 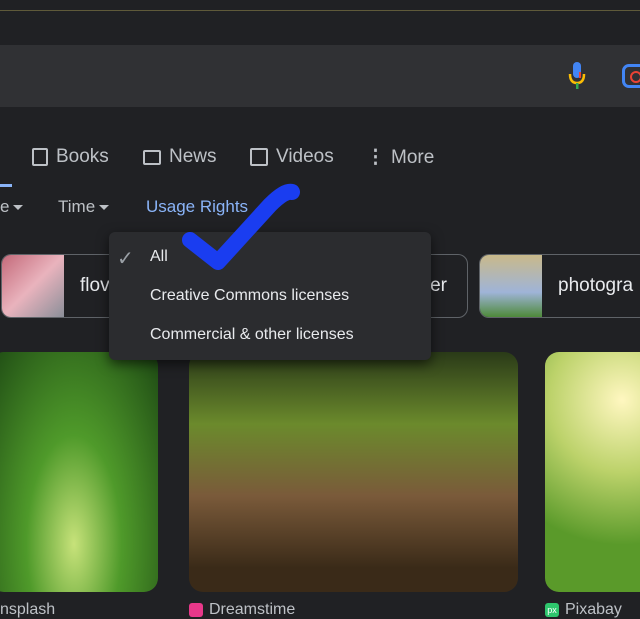 What do you see at coordinates (159, 257) in the screenshot?
I see `menu-item-all: All` at bounding box center [159, 257].